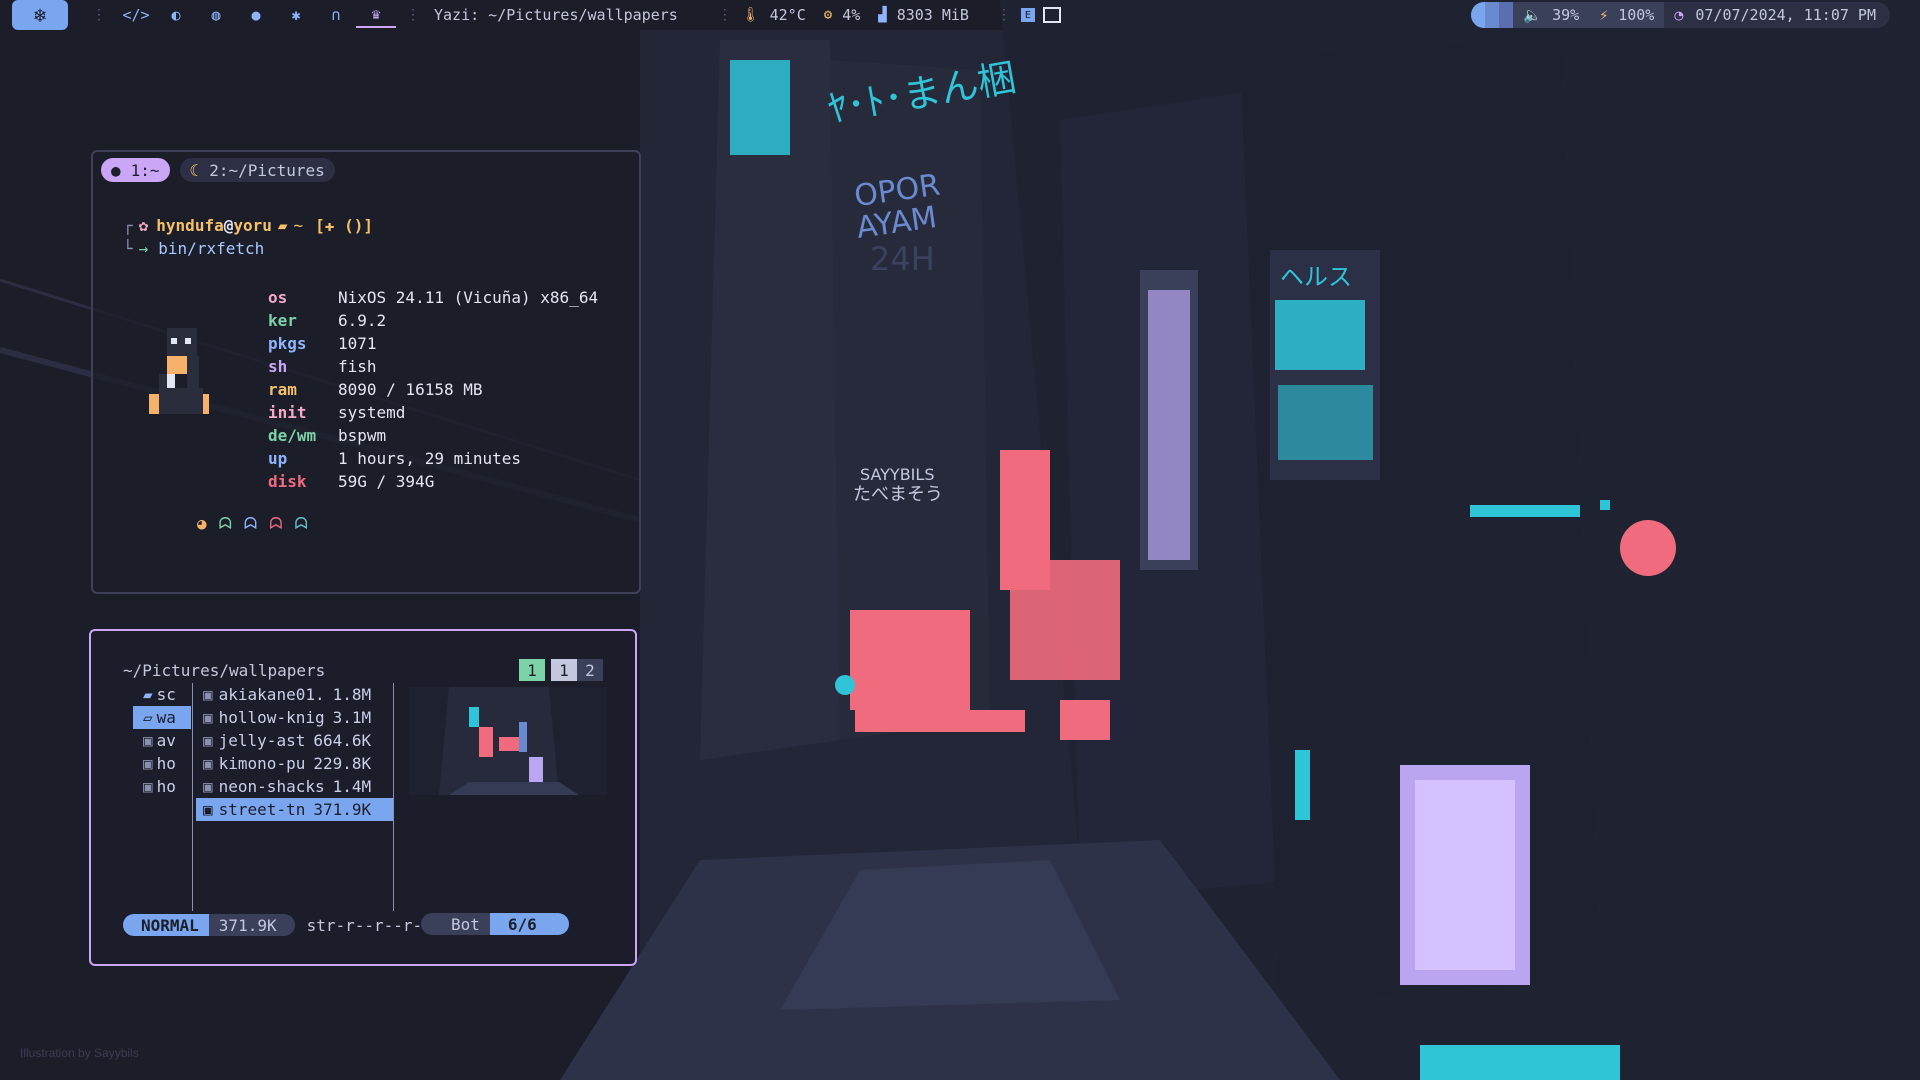  What do you see at coordinates (344, 225) in the screenshot?
I see `prompt-git-status: [✚ ()]` at bounding box center [344, 225].